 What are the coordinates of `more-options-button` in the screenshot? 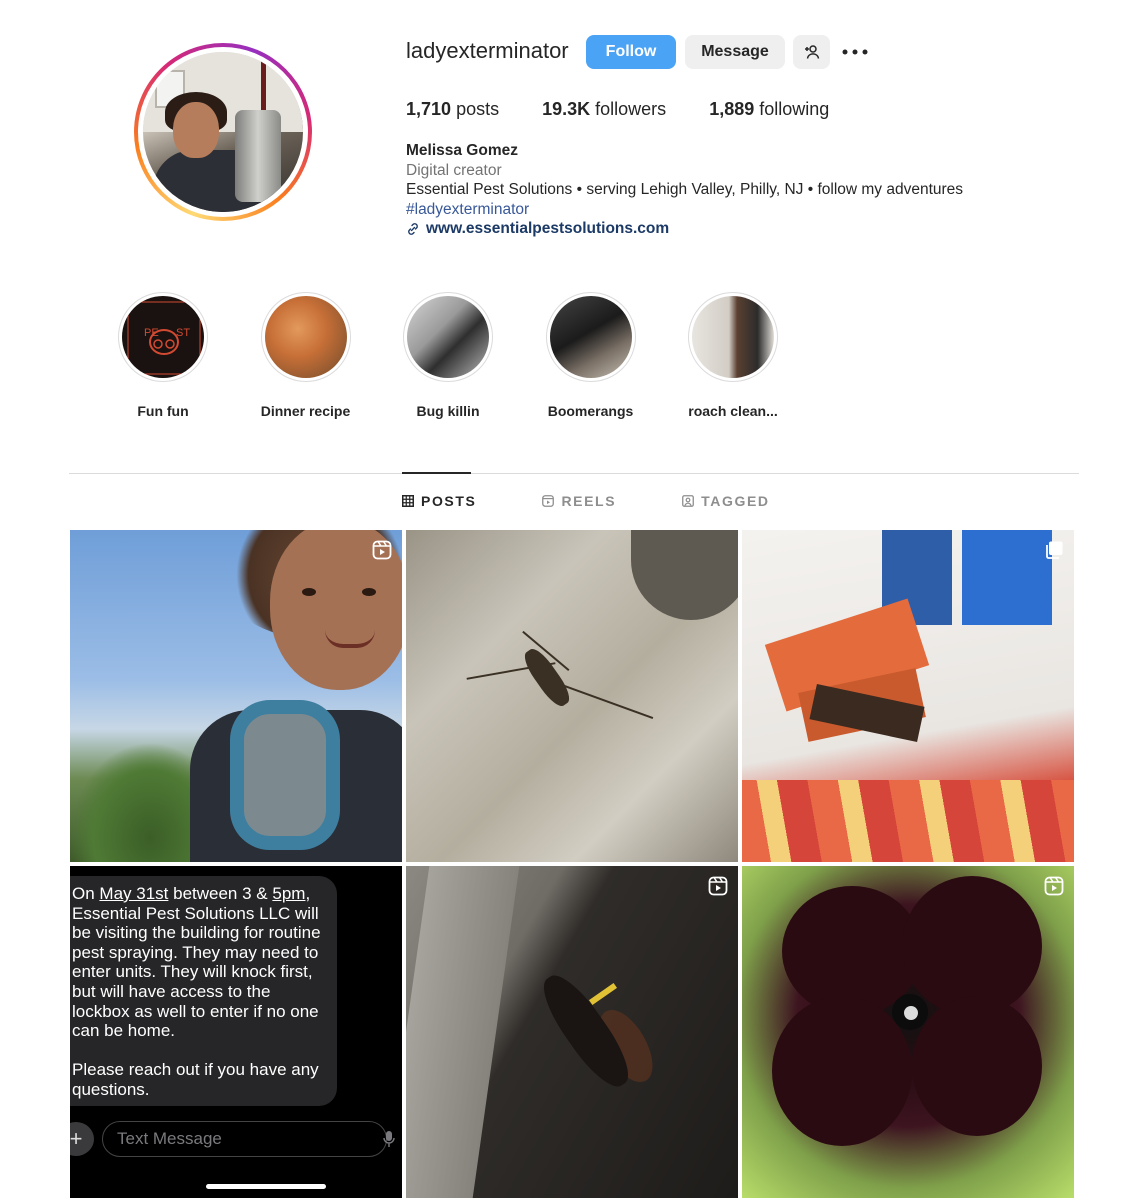 It's located at (855, 52).